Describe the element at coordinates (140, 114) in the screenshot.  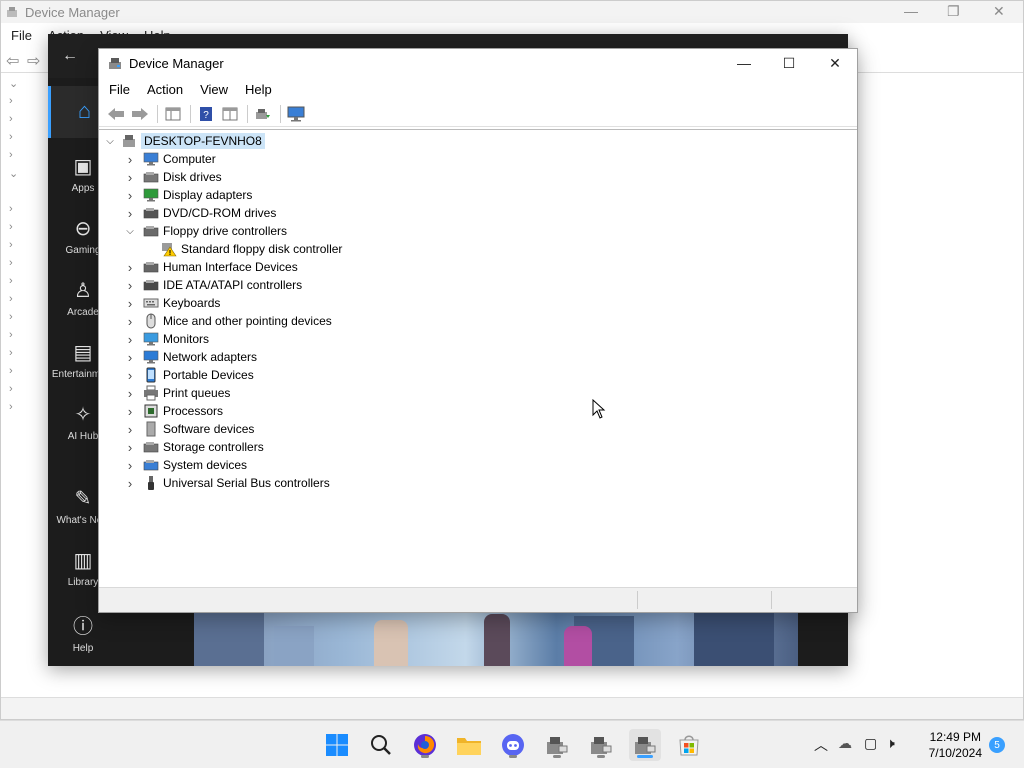
I see `forward-button` at that location.